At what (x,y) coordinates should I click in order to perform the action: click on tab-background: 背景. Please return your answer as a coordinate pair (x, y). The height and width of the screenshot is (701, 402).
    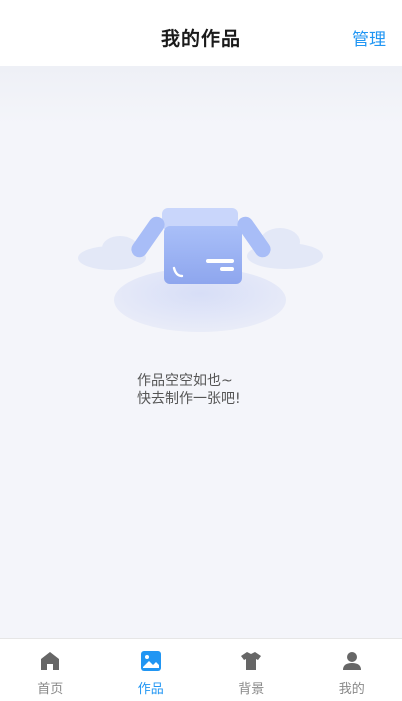
    Looking at the image, I should click on (251, 670).